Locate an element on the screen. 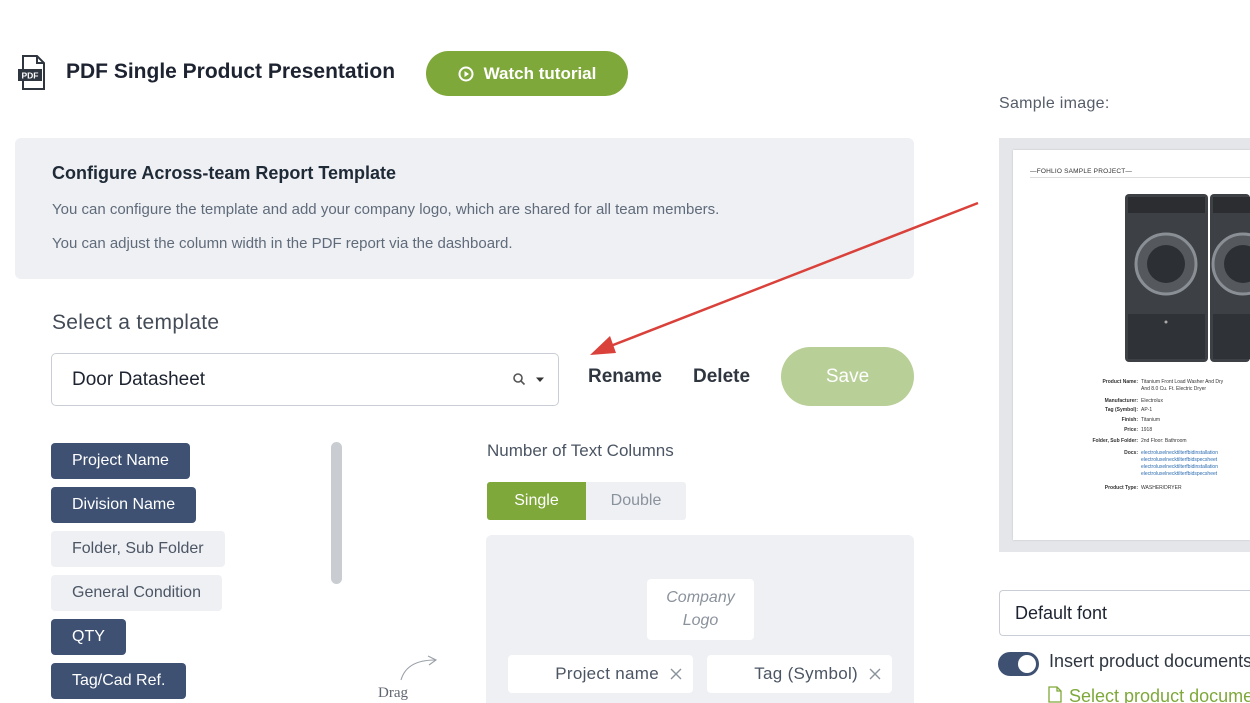 Image resolution: width=1250 pixels, height=703 pixels. field-chip-division-name: Division Name is located at coordinates (124, 505).